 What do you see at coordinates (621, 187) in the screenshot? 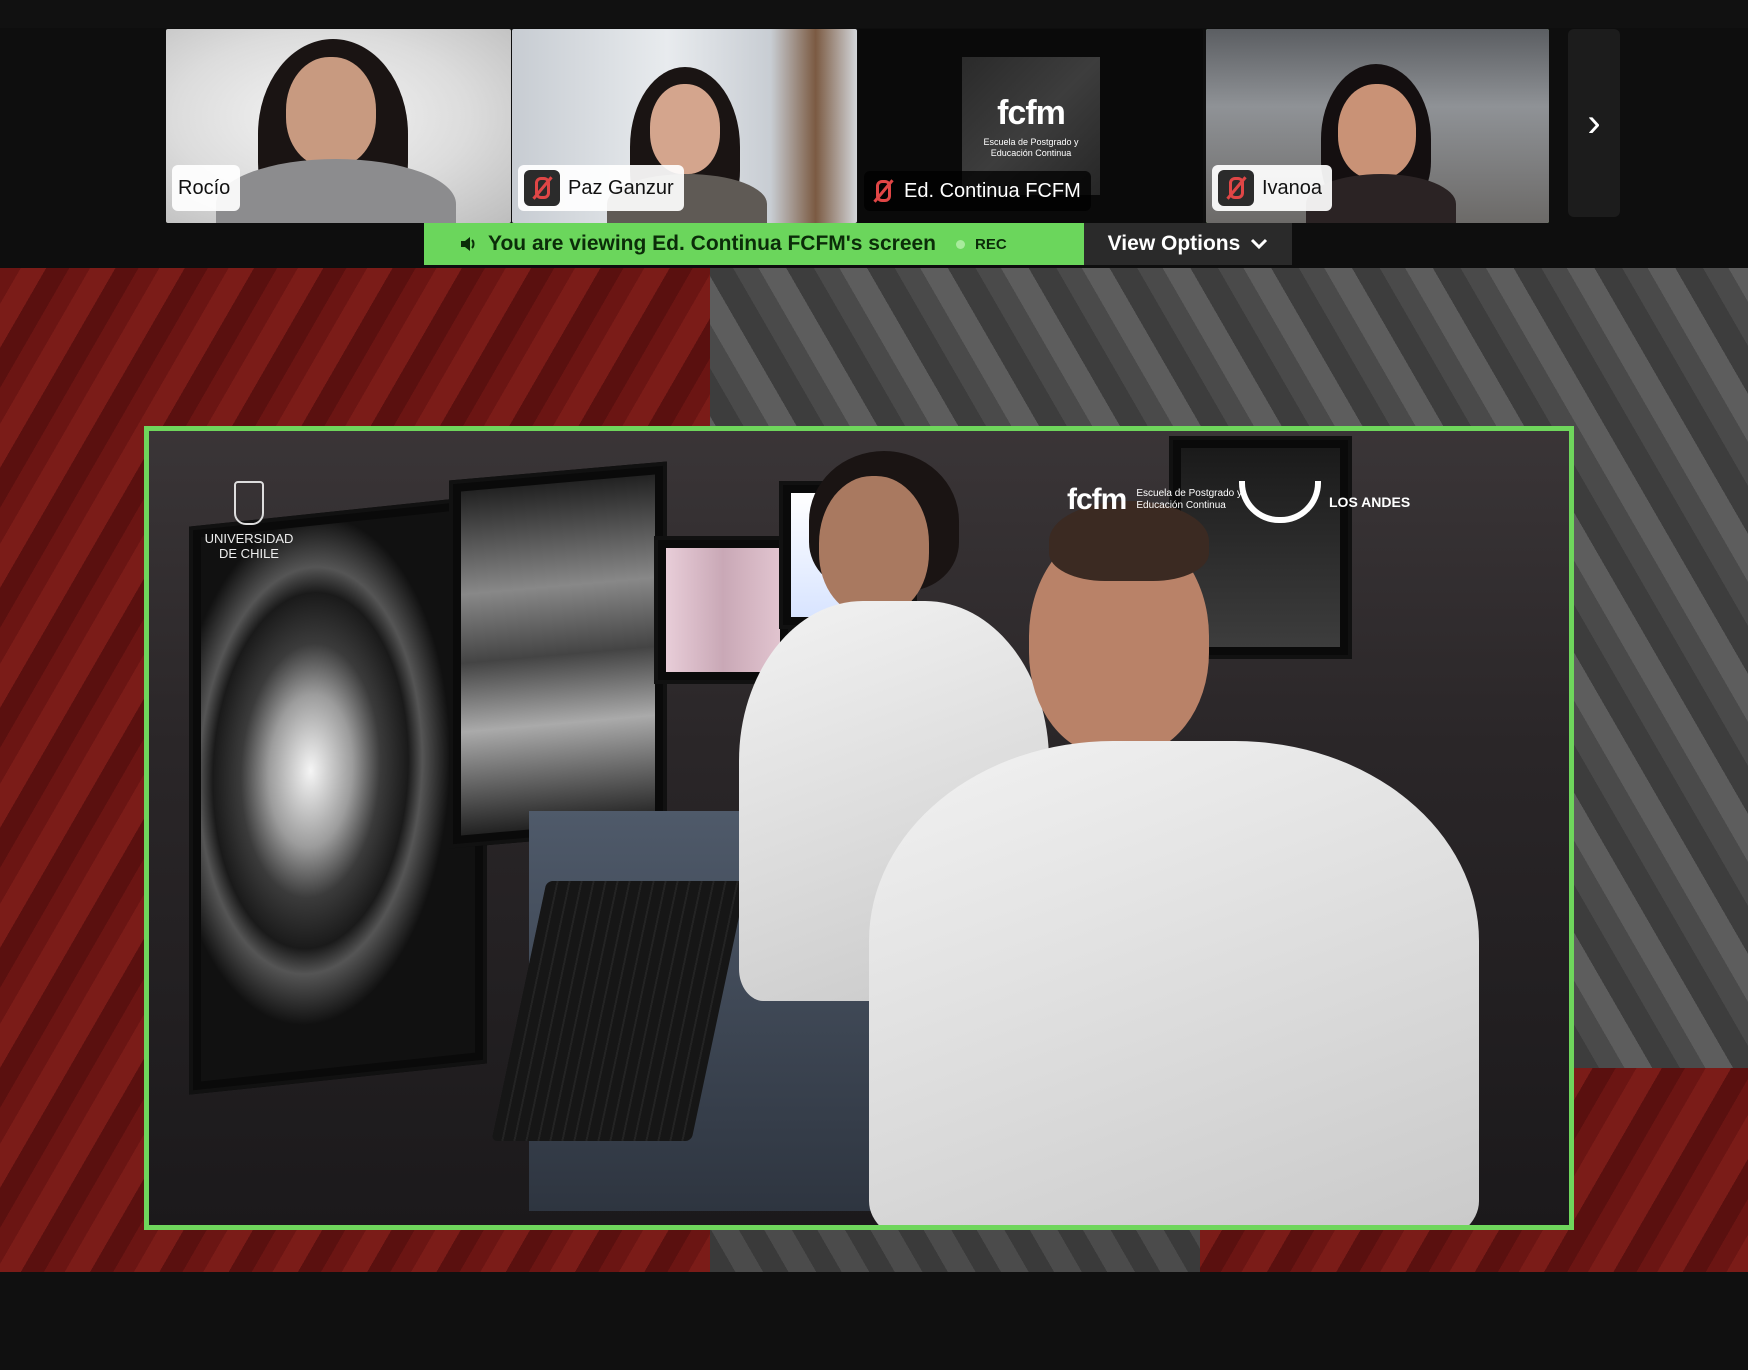
I see `participant-name: Paz Ganzur` at bounding box center [621, 187].